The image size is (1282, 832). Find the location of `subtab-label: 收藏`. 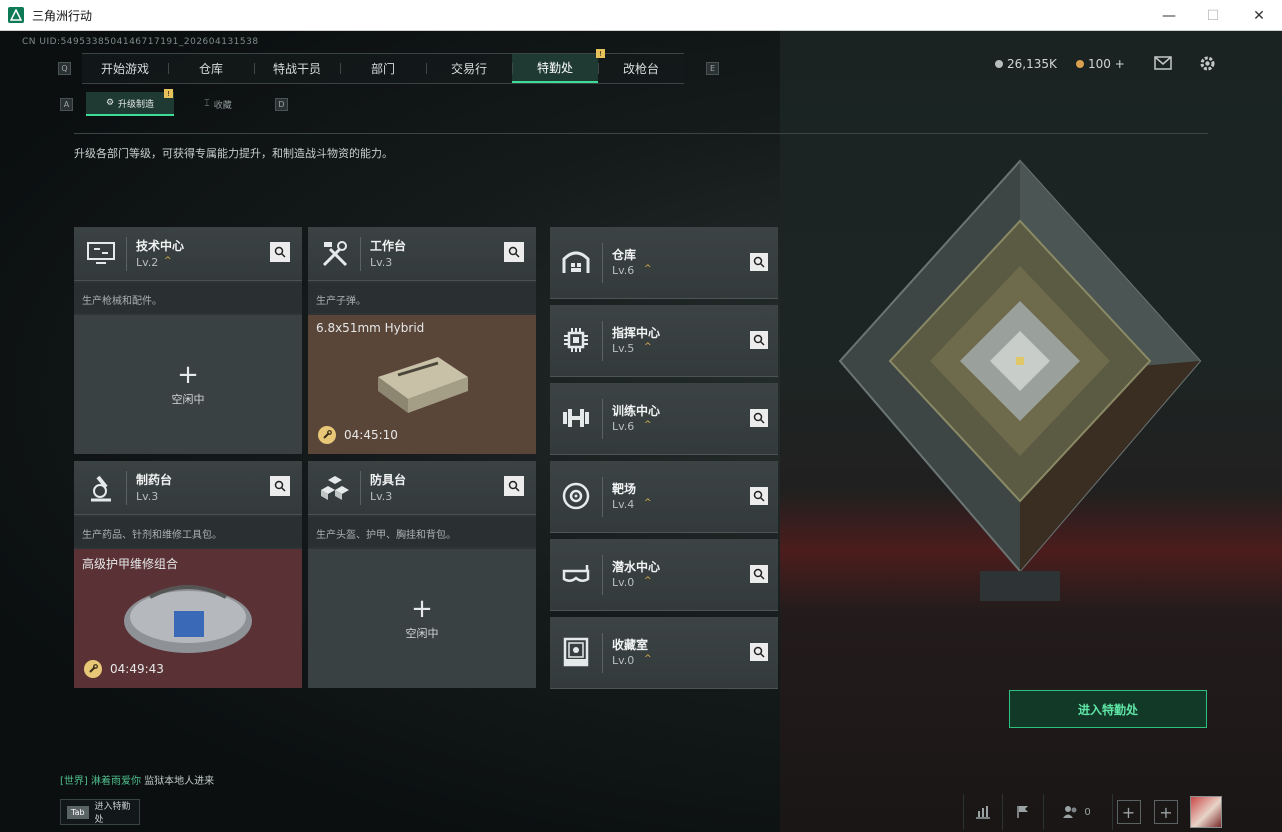

subtab-label: 收藏 is located at coordinates (222, 105).